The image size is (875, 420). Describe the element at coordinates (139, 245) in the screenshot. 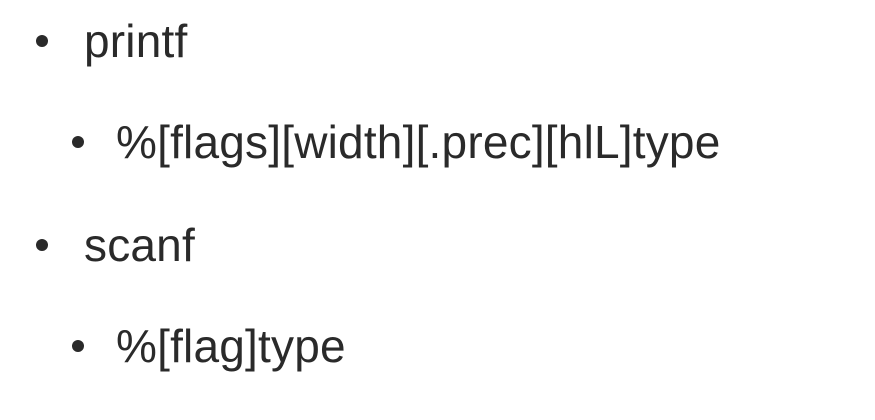

I see `bullet-text: scanf` at that location.